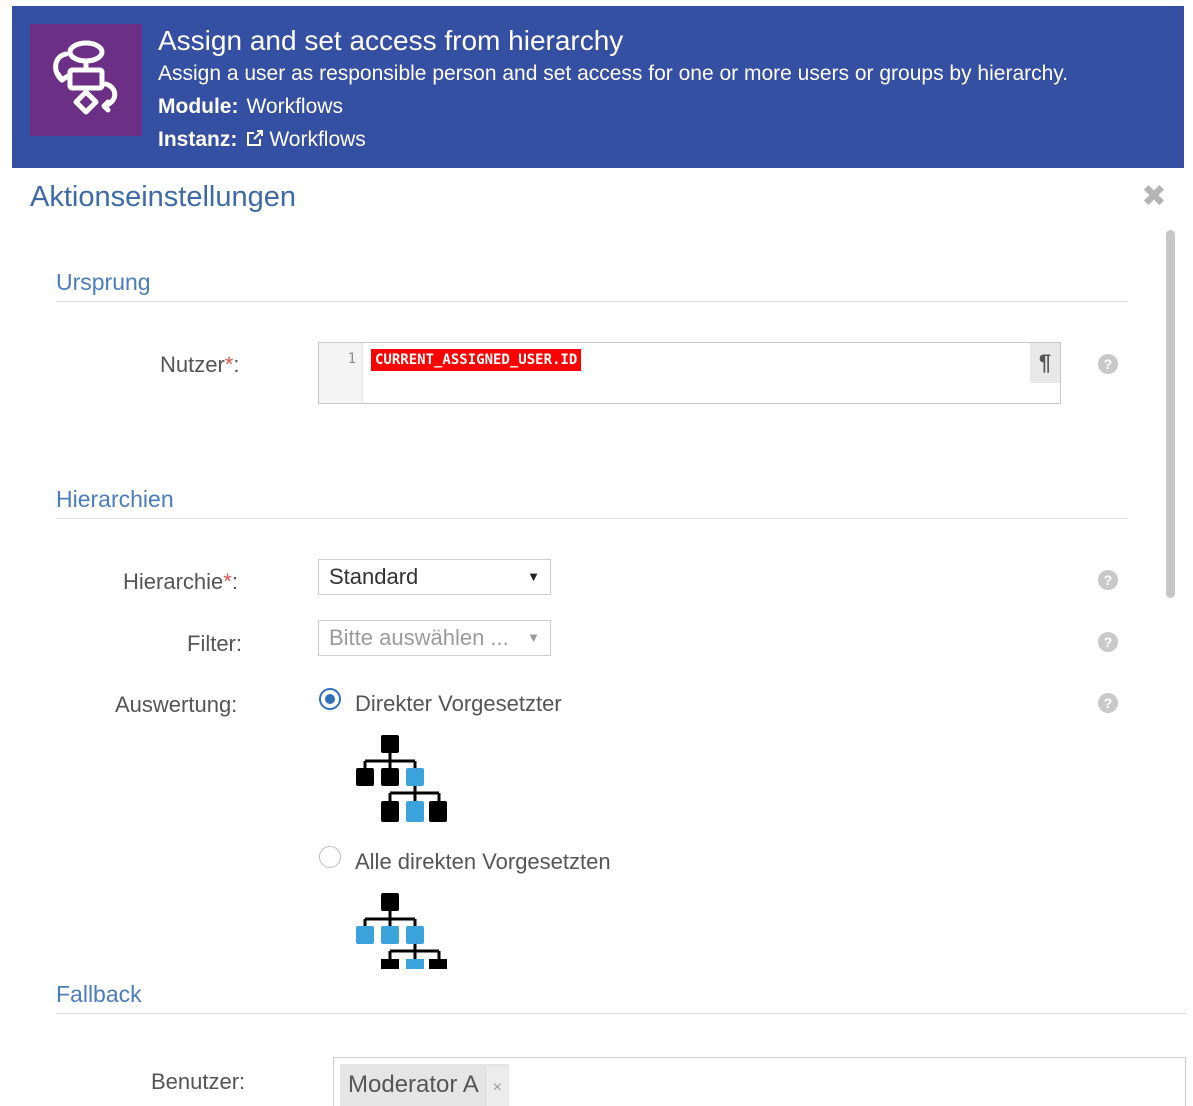  I want to click on scrollbar-thumb, so click(1170, 414).